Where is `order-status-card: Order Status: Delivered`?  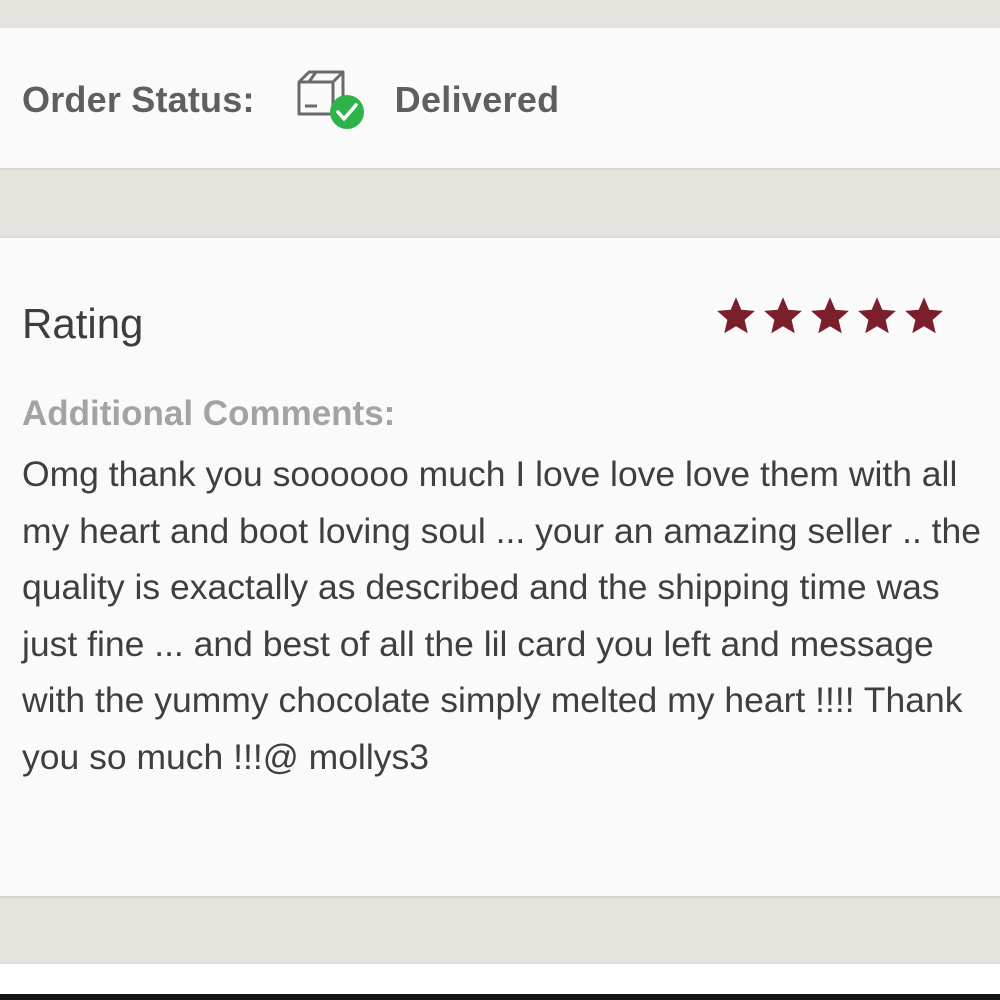
order-status-card: Order Status: Delivered is located at coordinates (500, 99).